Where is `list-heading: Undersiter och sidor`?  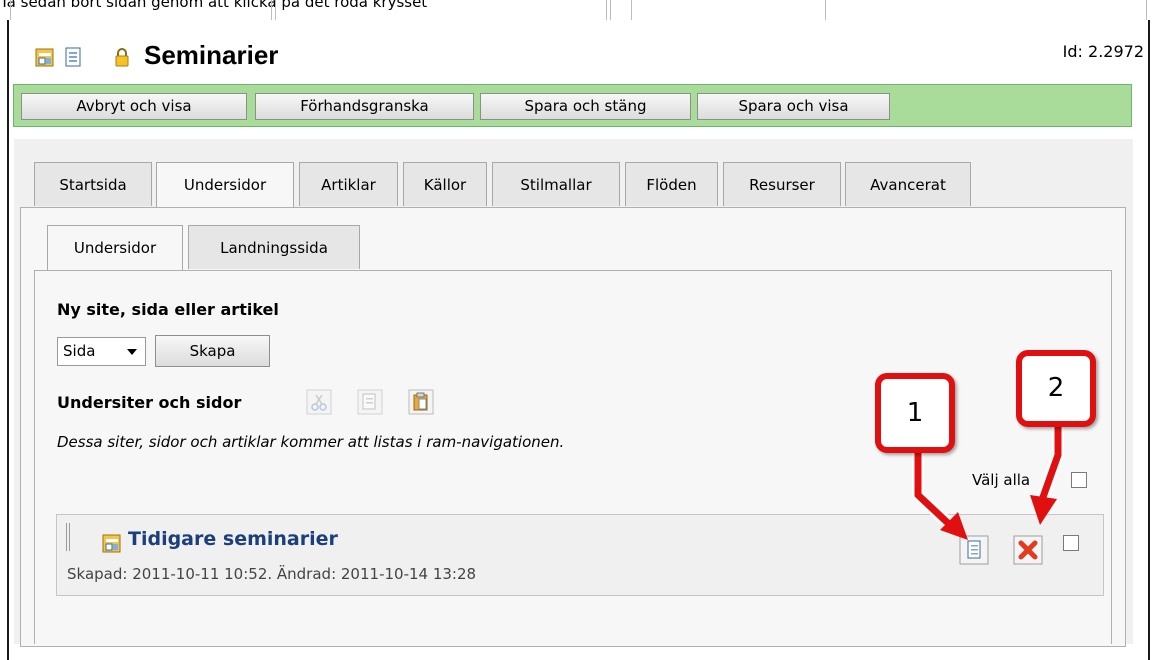 list-heading: Undersiter och sidor is located at coordinates (149, 402).